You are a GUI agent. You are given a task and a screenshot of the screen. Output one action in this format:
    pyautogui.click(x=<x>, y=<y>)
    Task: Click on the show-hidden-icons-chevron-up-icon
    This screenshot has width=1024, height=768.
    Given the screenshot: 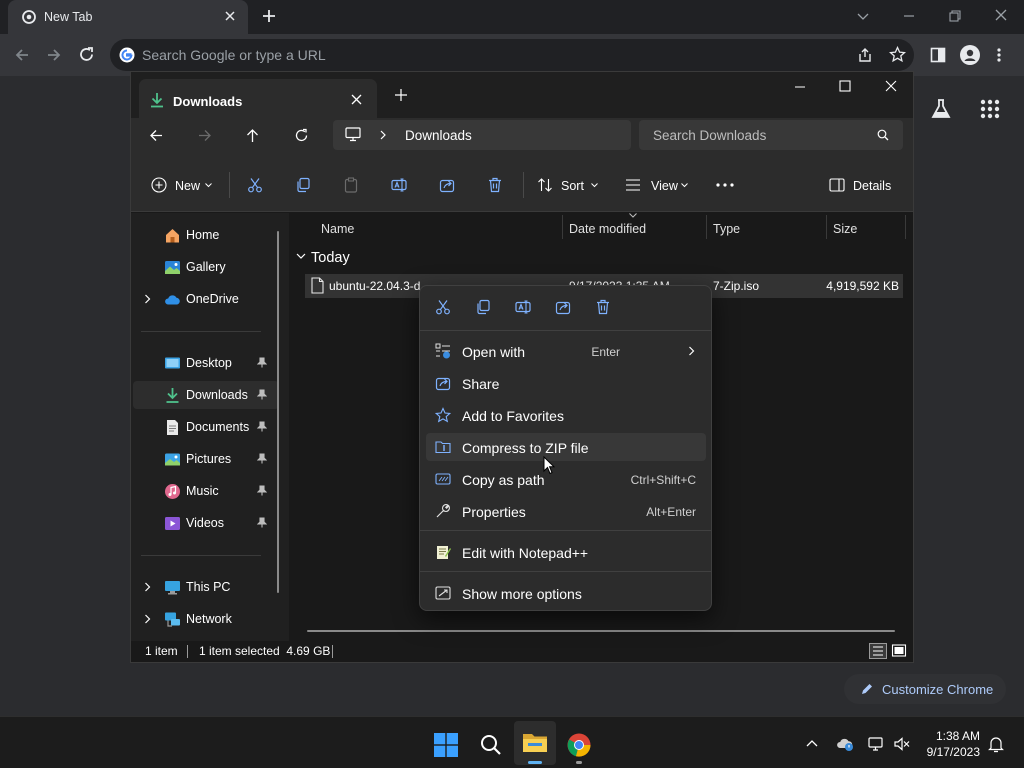 What is the action you would take?
    pyautogui.click(x=812, y=743)
    